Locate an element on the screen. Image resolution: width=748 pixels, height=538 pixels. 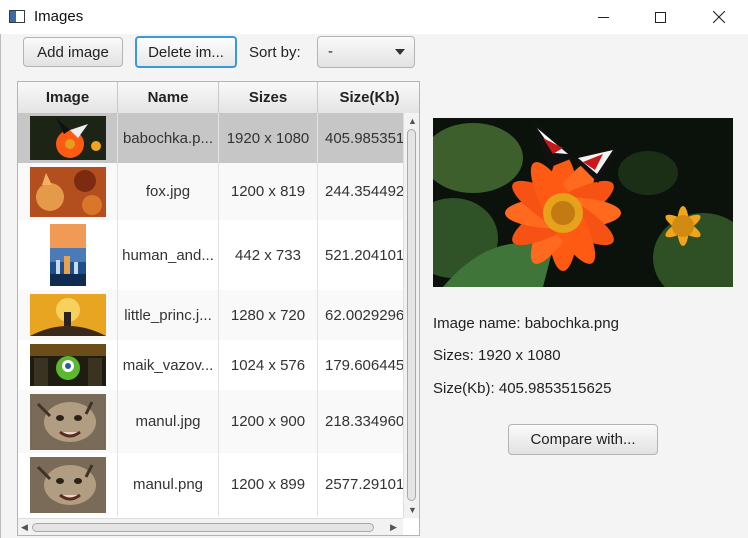
sizes-cell: 1200 x 900 is located at coordinates (268, 421).